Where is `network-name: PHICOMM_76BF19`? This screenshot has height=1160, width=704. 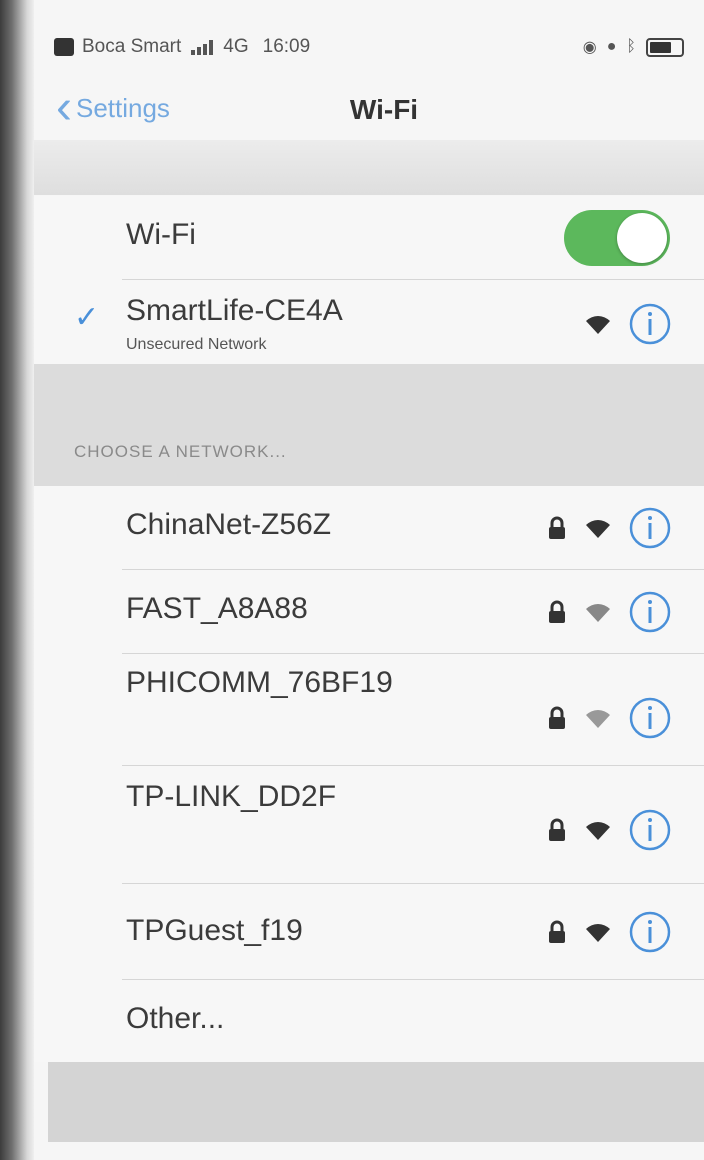 network-name: PHICOMM_76BF19 is located at coordinates (259, 682).